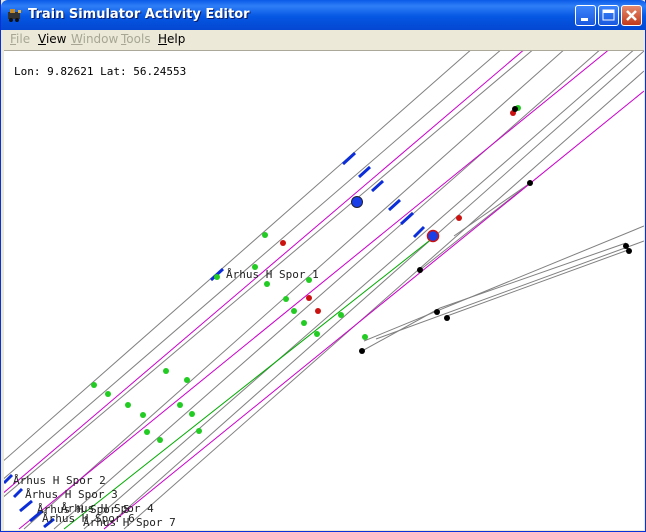 The width and height of the screenshot is (646, 532). I want to click on track-label-spor7: Århus H Spor 7, so click(129, 522).